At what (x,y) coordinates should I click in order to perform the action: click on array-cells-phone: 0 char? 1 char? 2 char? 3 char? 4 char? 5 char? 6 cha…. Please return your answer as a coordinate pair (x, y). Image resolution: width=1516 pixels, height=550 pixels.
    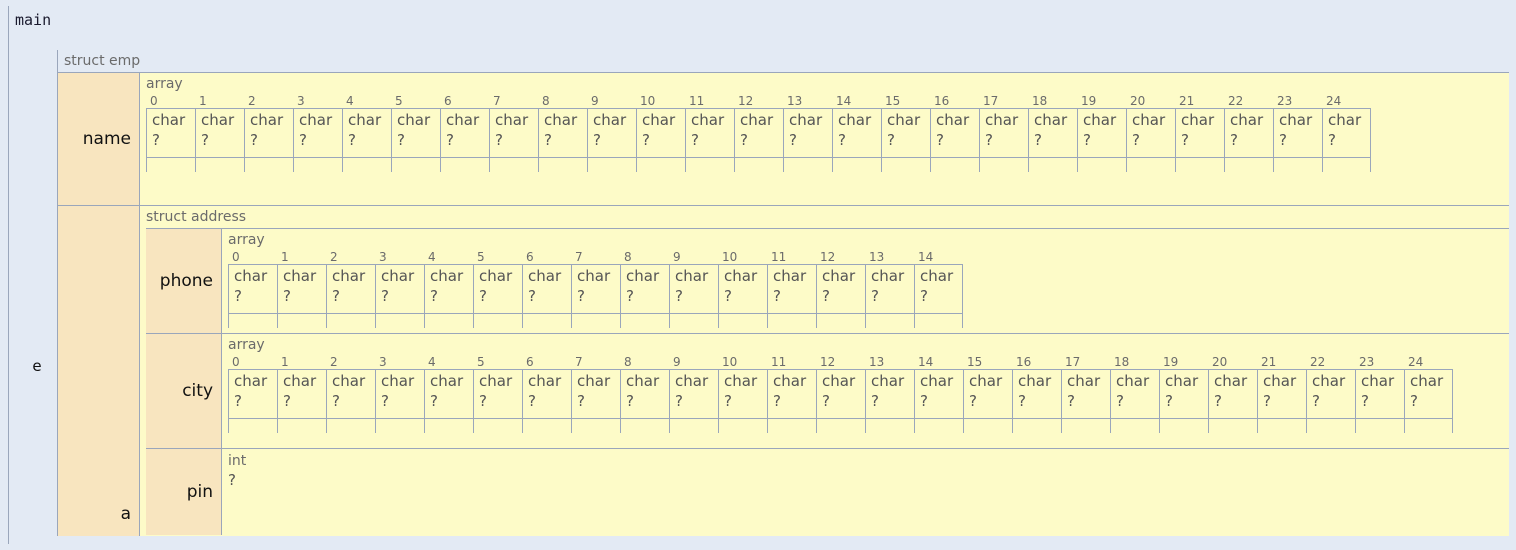
    Looking at the image, I should click on (865, 289).